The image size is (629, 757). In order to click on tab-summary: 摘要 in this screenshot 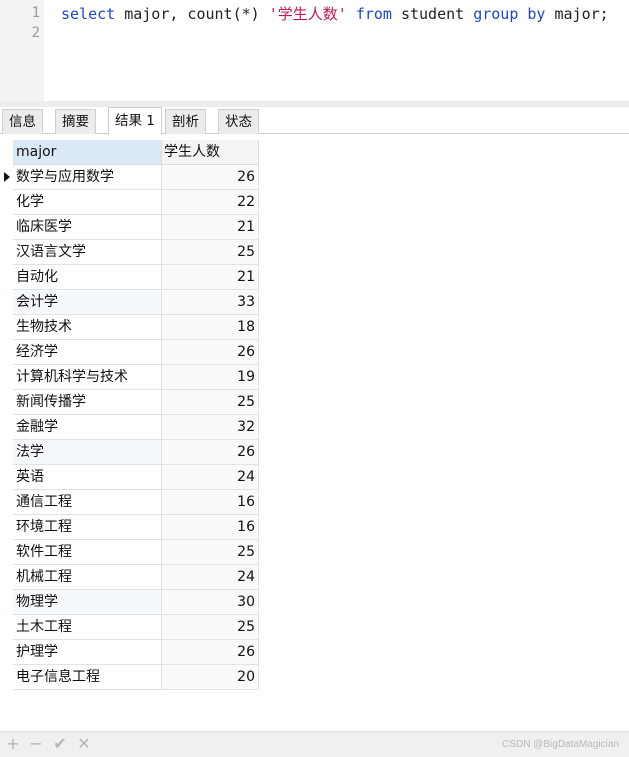, I will do `click(75, 121)`.